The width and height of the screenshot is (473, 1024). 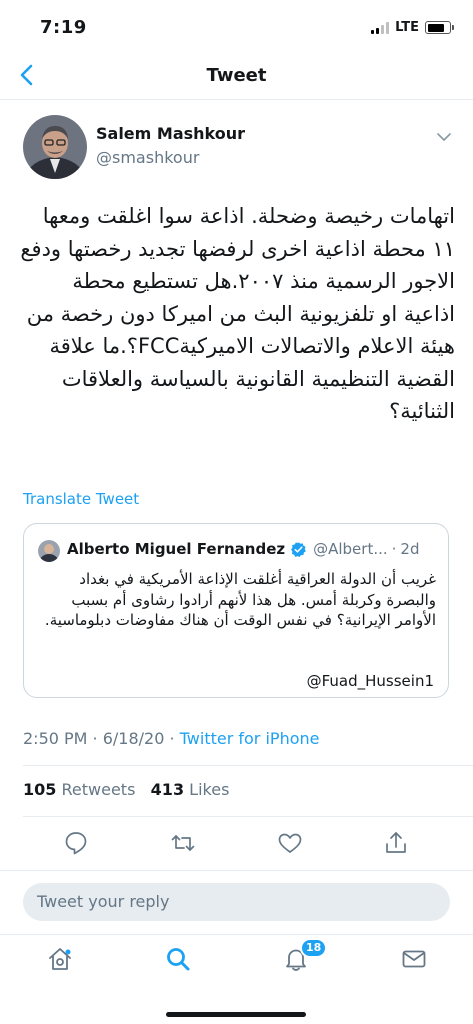 I want to click on status-bar: 7:19 LTE, so click(x=236, y=26).